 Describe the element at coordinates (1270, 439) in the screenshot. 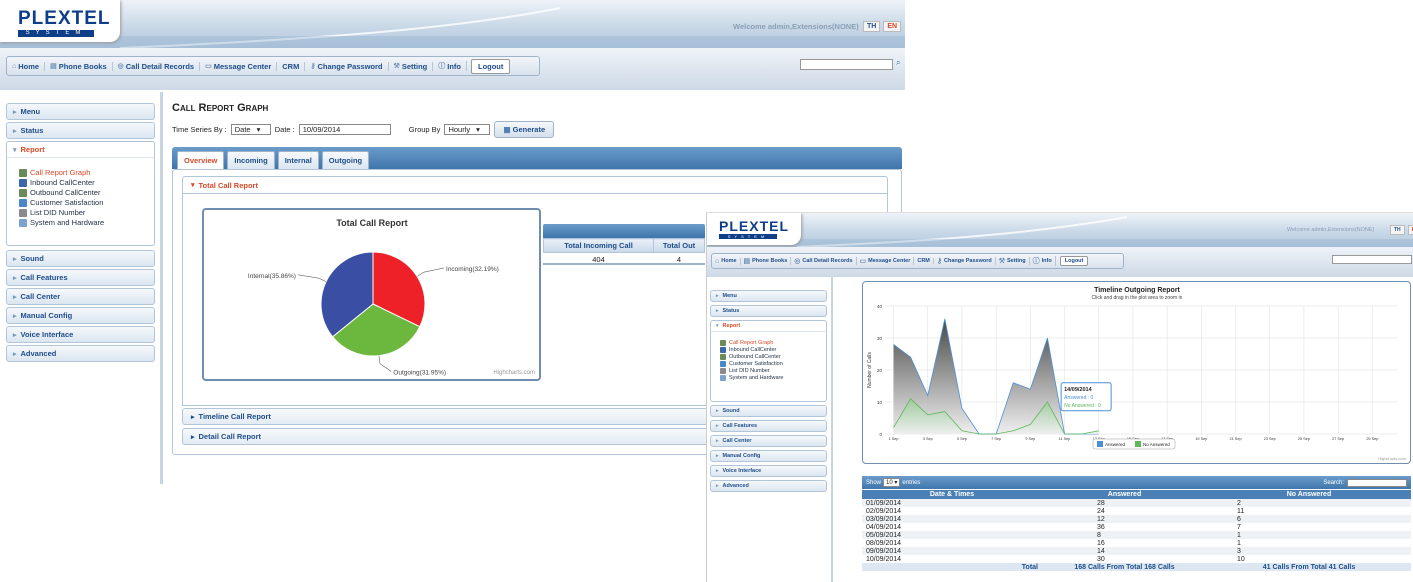

I see `x-tick-label: 23 Sep` at that location.